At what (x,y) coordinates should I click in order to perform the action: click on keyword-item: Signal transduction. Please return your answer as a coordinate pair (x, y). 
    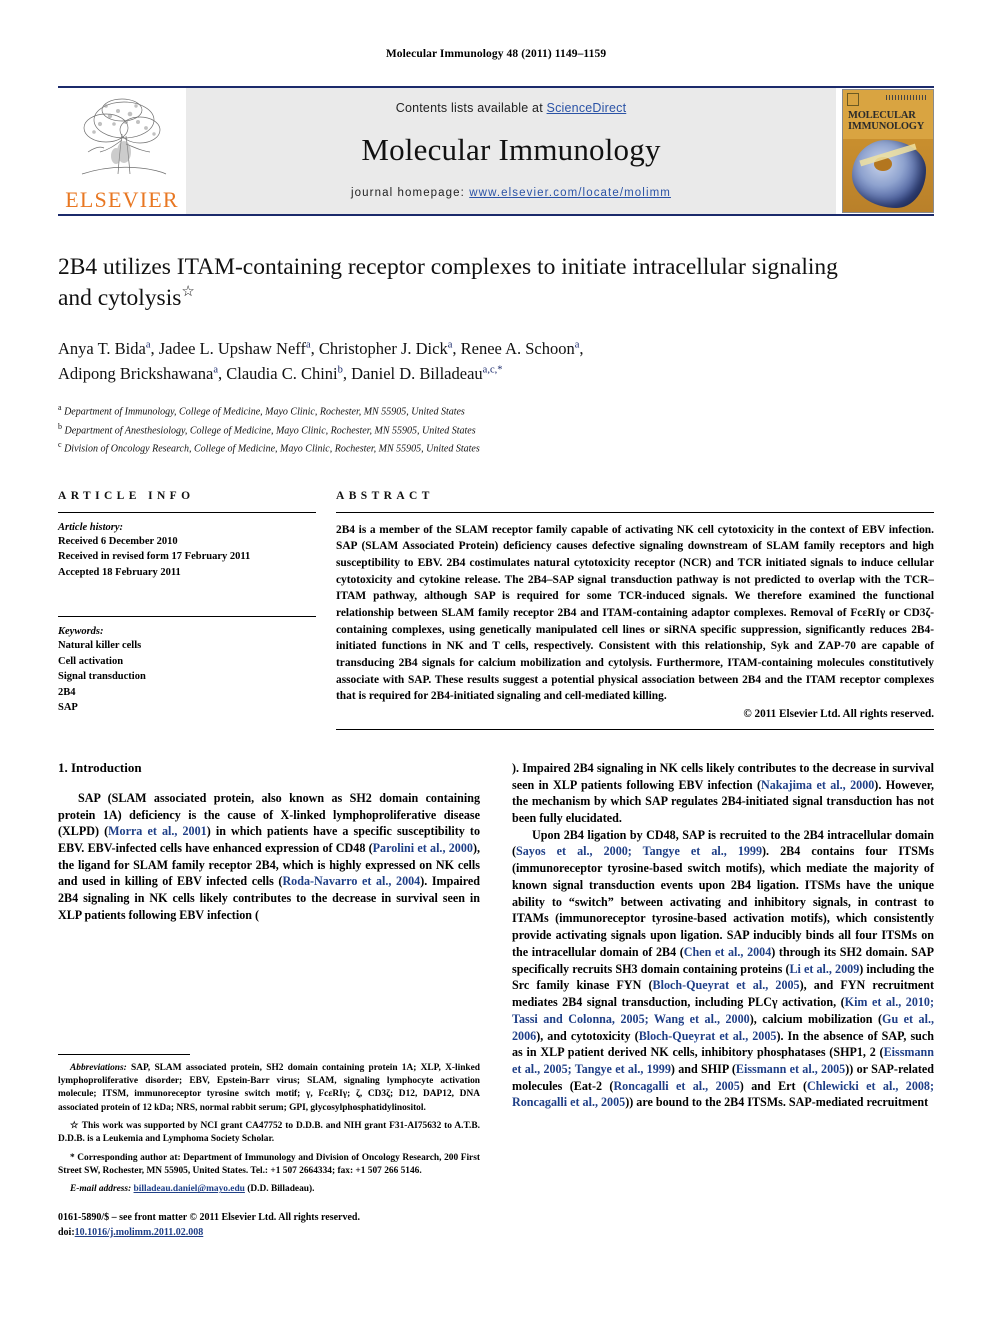
    Looking at the image, I should click on (102, 677).